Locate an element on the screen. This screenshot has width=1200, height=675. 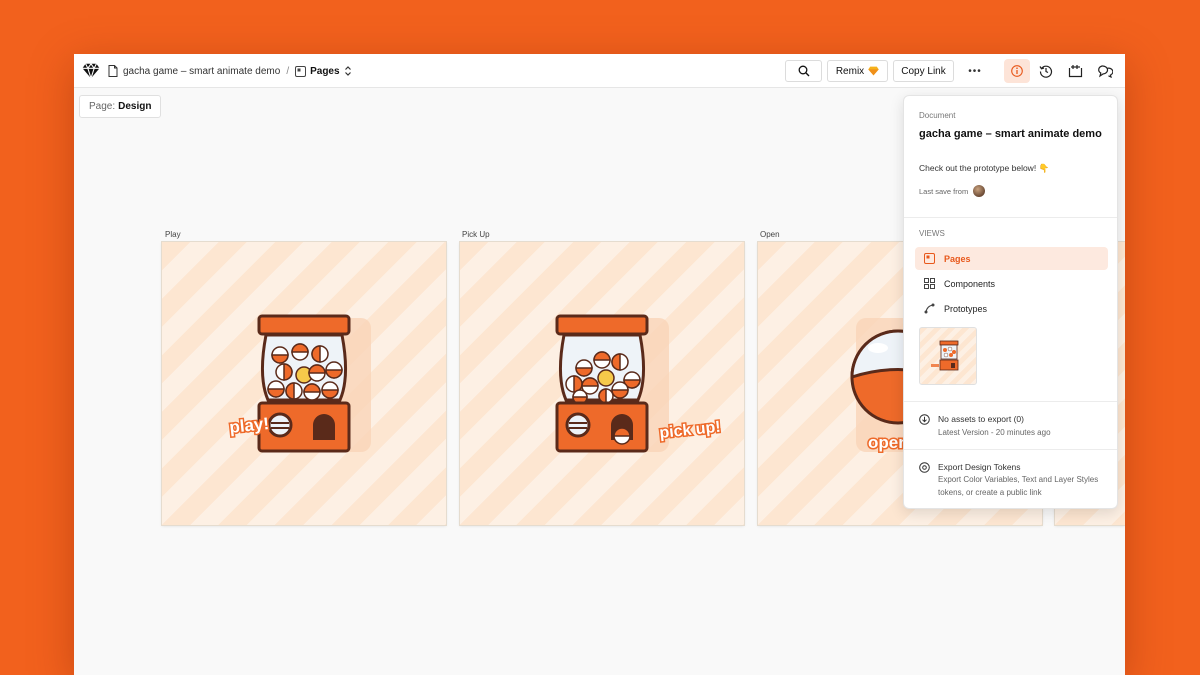
comments-icon is located at coordinates (1105, 71).